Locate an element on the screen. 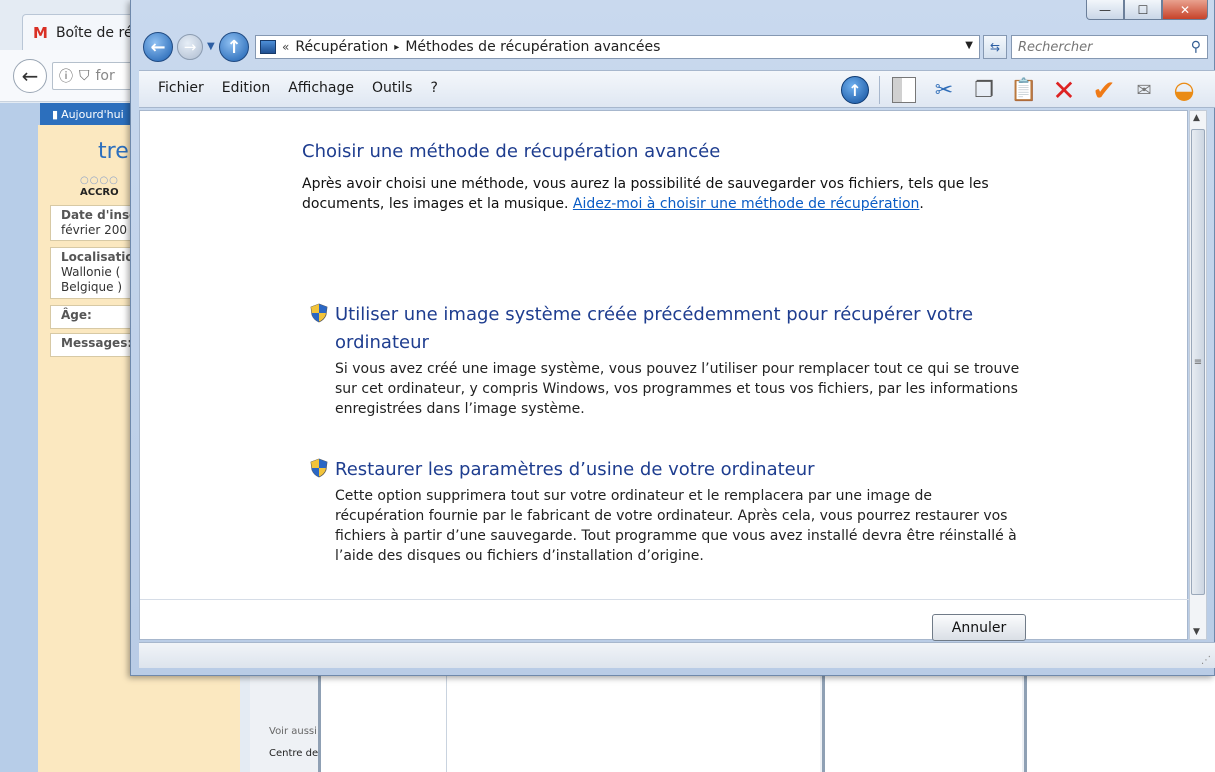 The width and height of the screenshot is (1215, 772). search-input is located at coordinates (1098, 47).